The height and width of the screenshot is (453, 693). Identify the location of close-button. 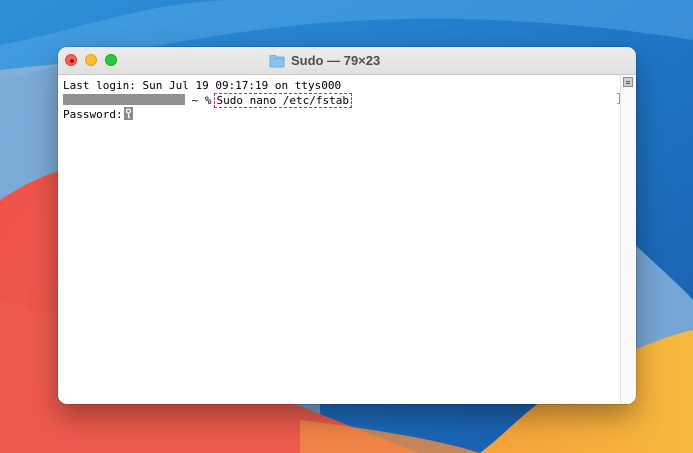
(71, 60).